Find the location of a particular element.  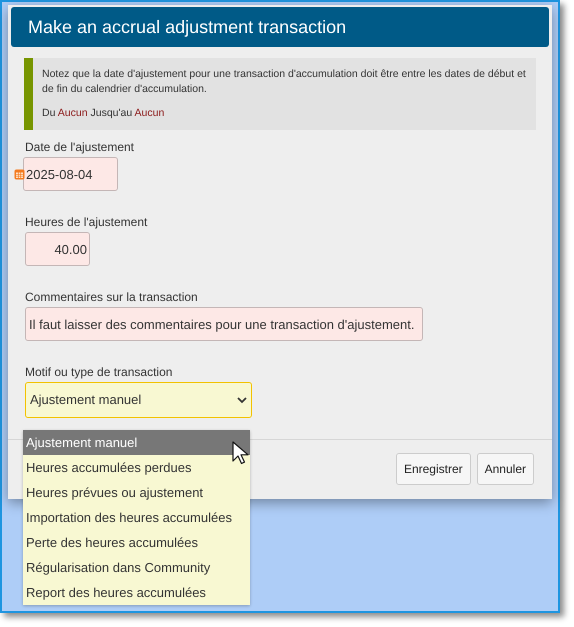

dropdown-option: Importation des heures accumulées is located at coordinates (136, 517).